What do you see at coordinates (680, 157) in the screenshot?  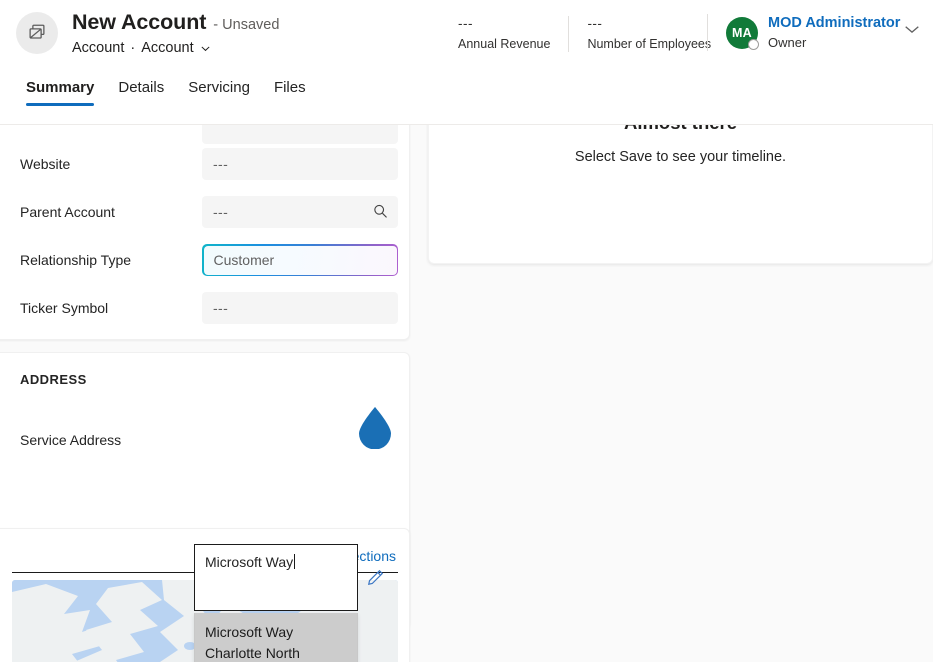 I see `timeline-empty-subtitle: Select Save to see your timeline.` at bounding box center [680, 157].